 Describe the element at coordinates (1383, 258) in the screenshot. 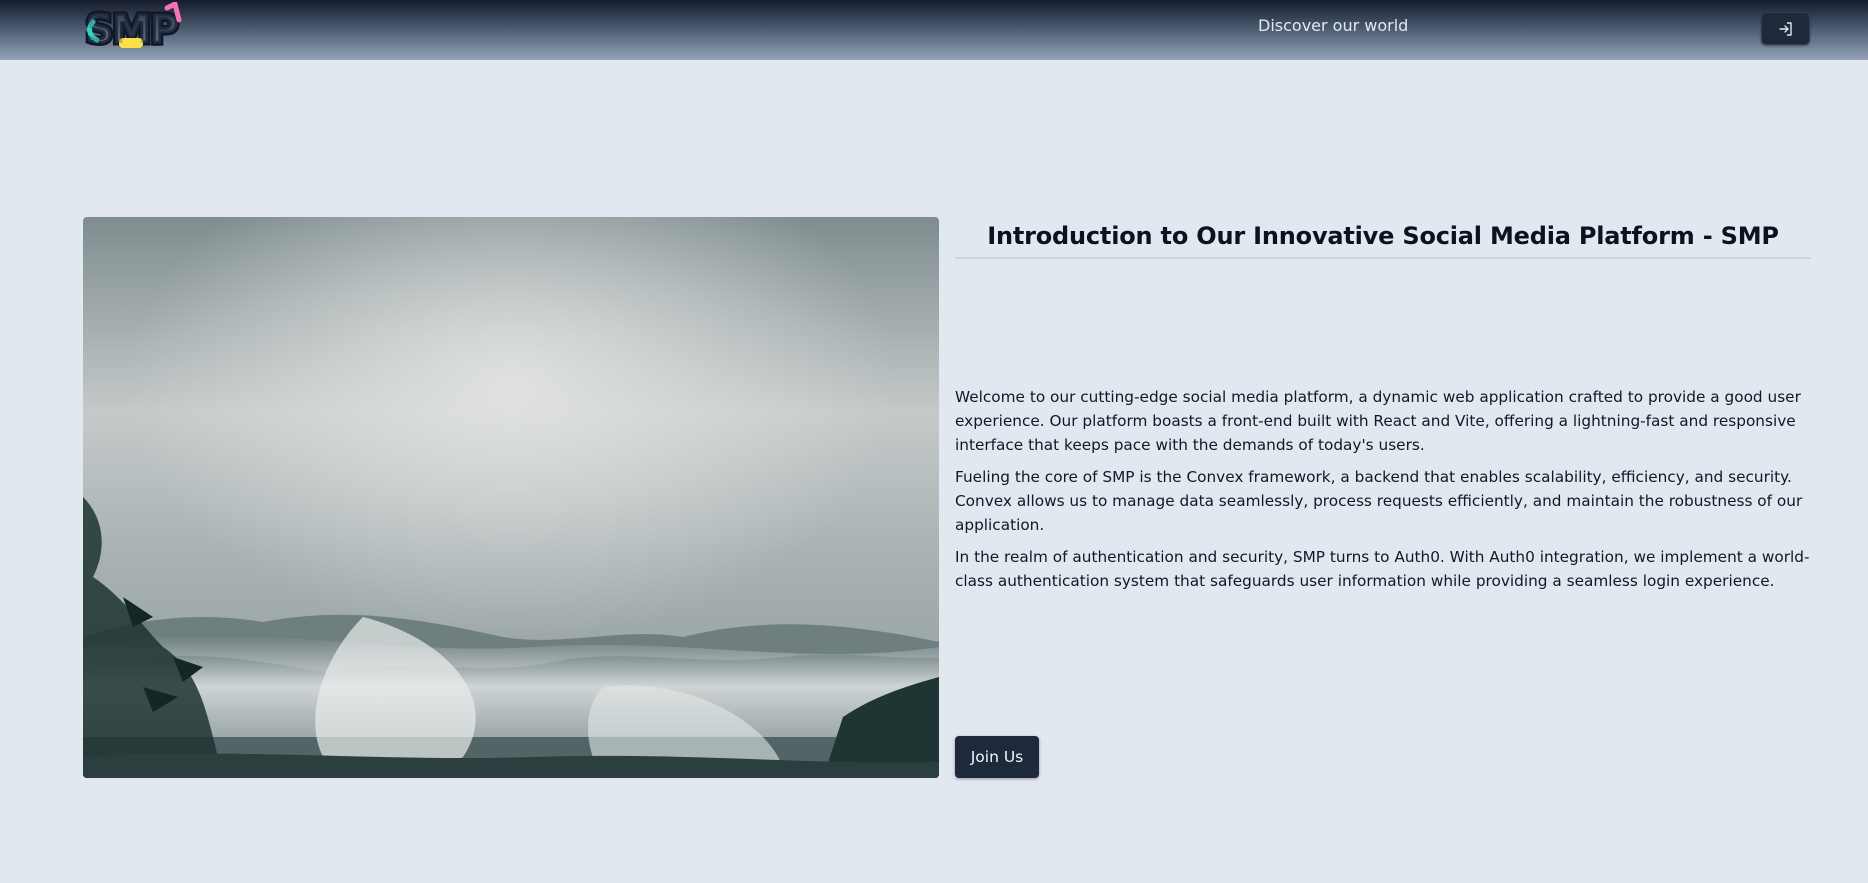

I see `title-divider` at that location.